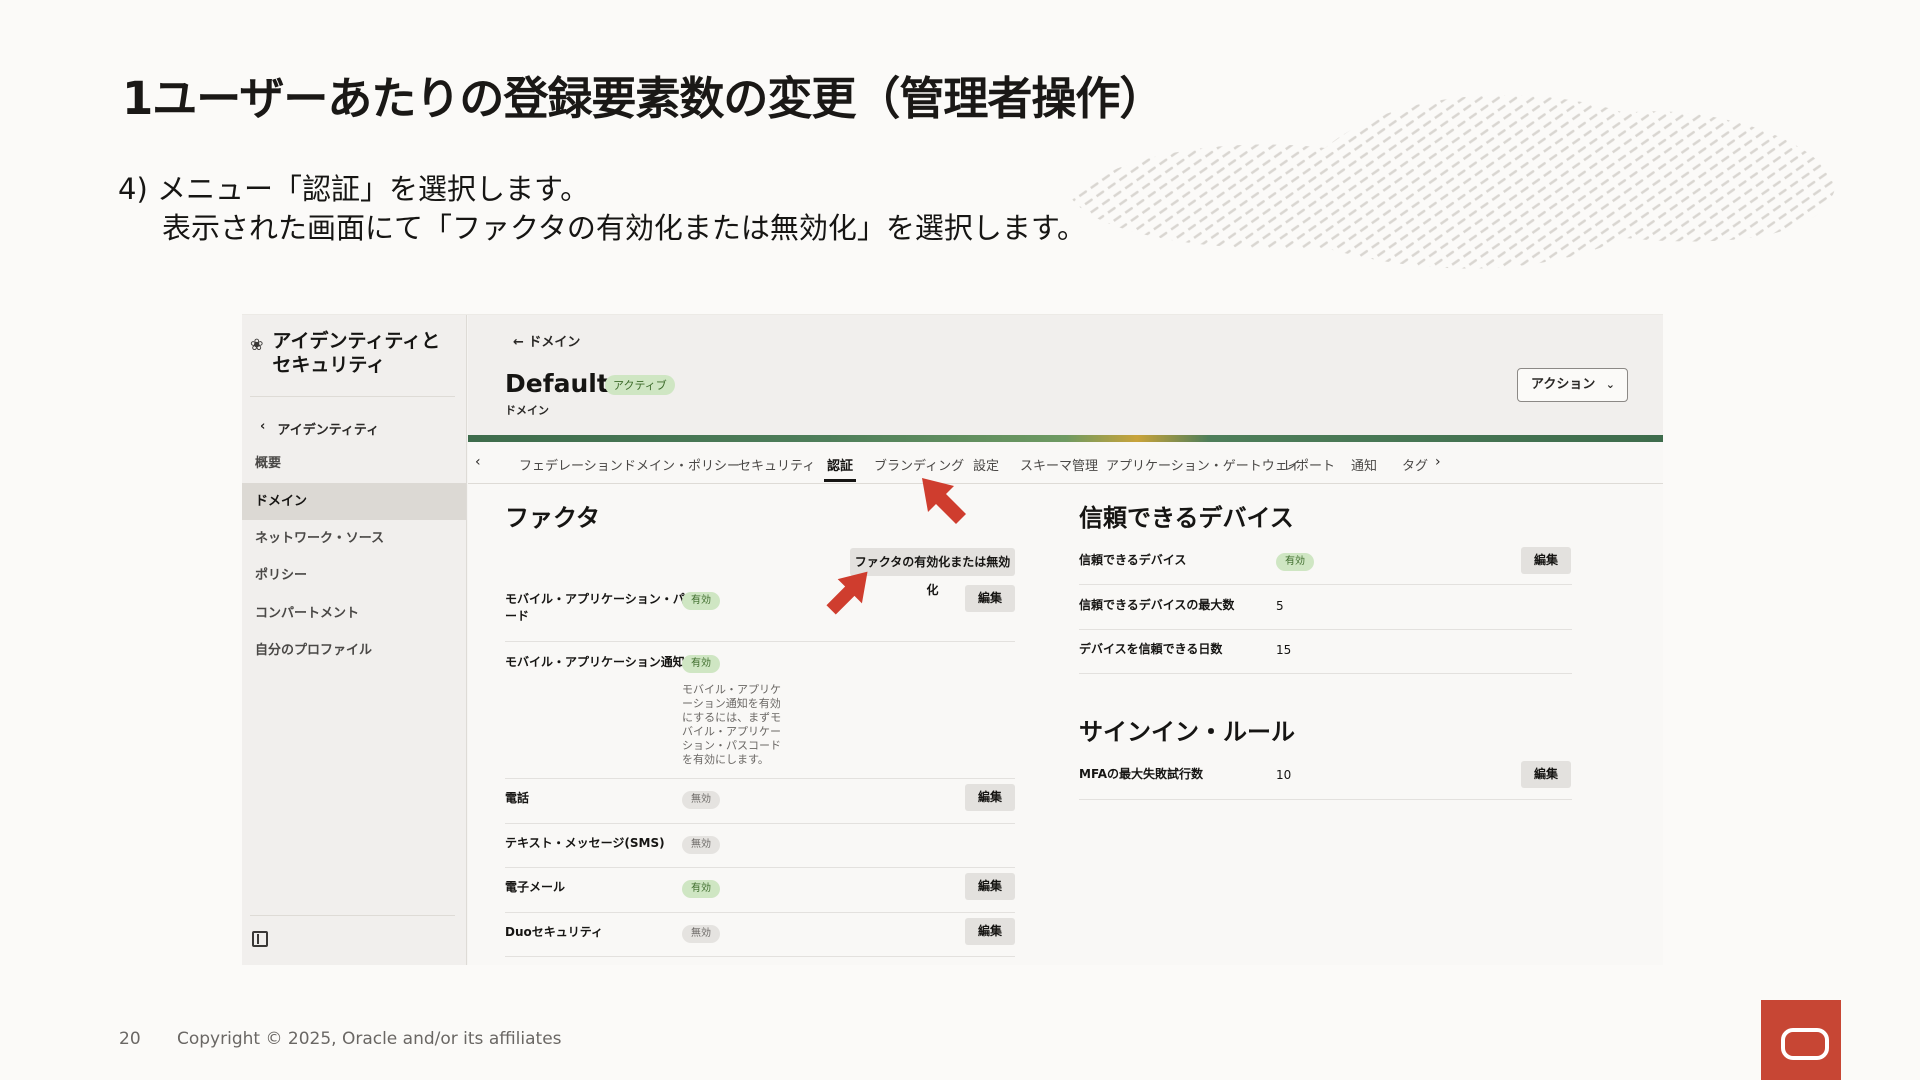 This screenshot has height=1080, width=1920. What do you see at coordinates (356, 341) in the screenshot?
I see `sidebar-title-line-1: アイデンティティと` at bounding box center [356, 341].